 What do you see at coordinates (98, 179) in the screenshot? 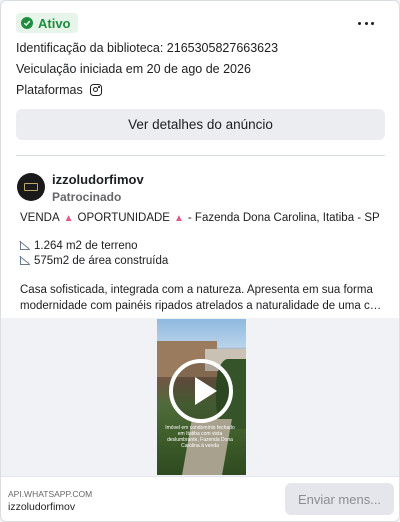
I see `advertiser-name: izzoludorfimov` at bounding box center [98, 179].